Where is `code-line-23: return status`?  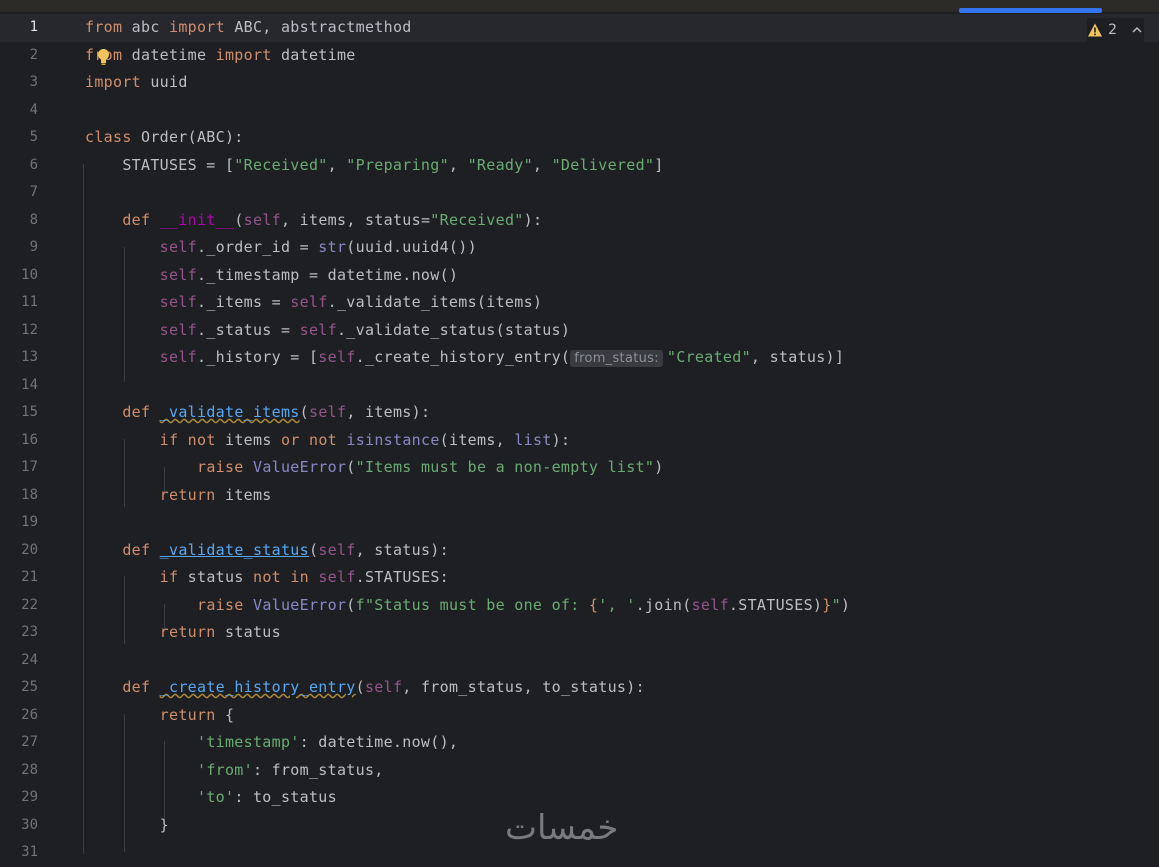 code-line-23: return status is located at coordinates (220, 632).